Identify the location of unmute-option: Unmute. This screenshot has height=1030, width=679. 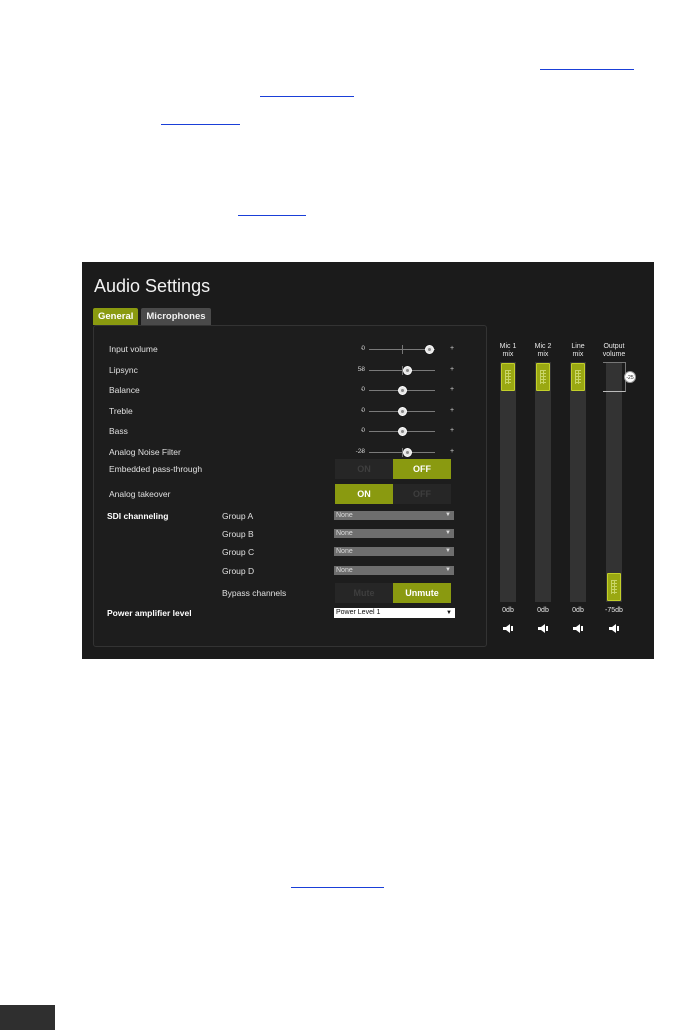
(422, 593).